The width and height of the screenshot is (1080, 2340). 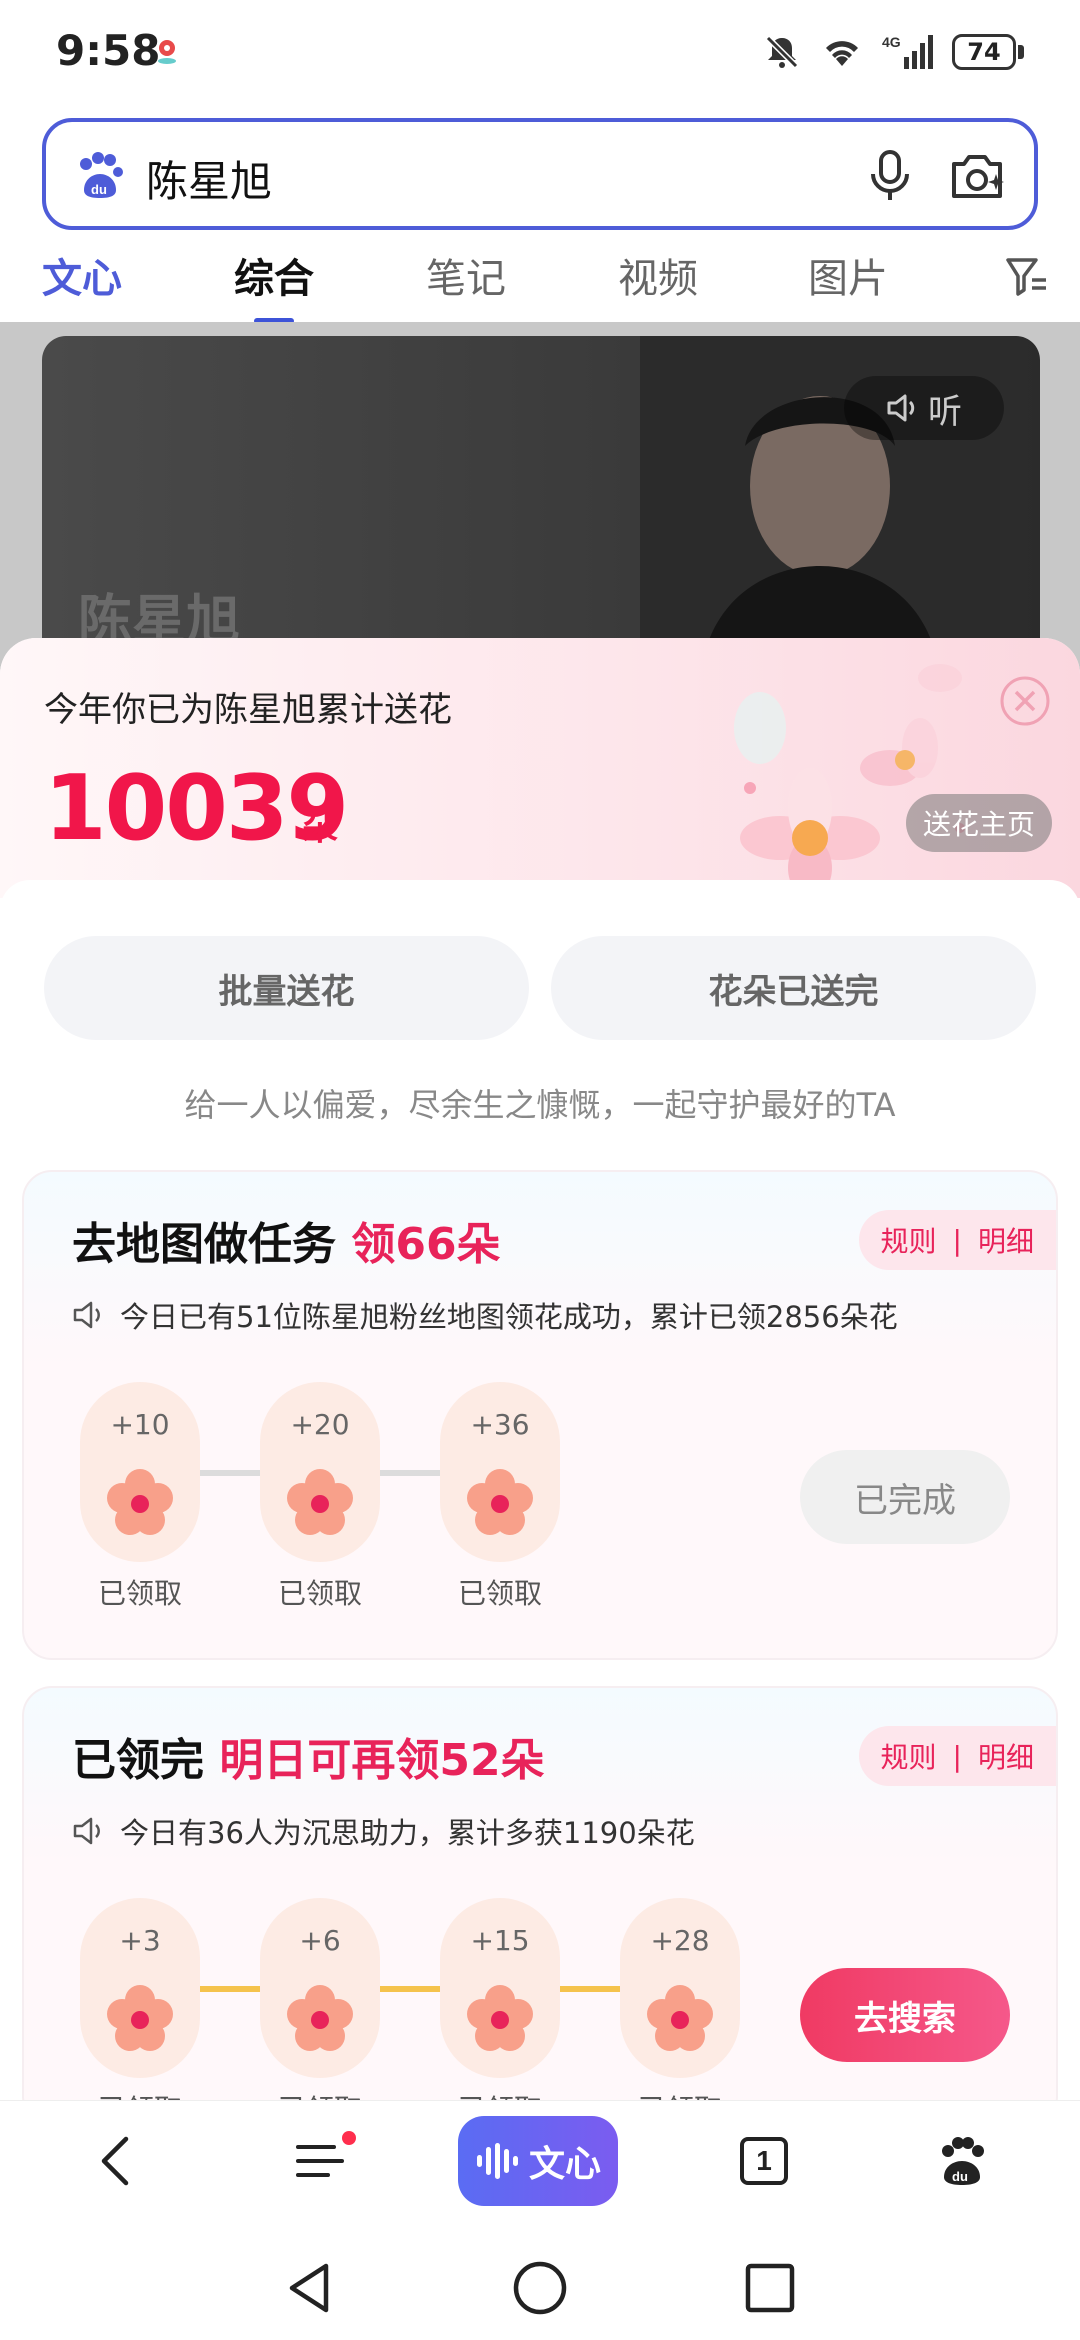 I want to click on step-bonus: +6, so click(x=320, y=1940).